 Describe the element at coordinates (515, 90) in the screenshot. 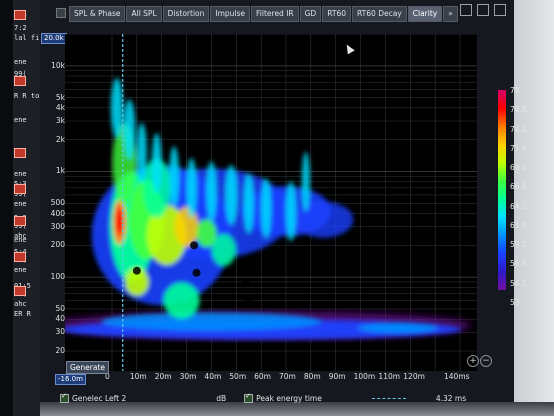

I see `color-scale-label: 78` at that location.